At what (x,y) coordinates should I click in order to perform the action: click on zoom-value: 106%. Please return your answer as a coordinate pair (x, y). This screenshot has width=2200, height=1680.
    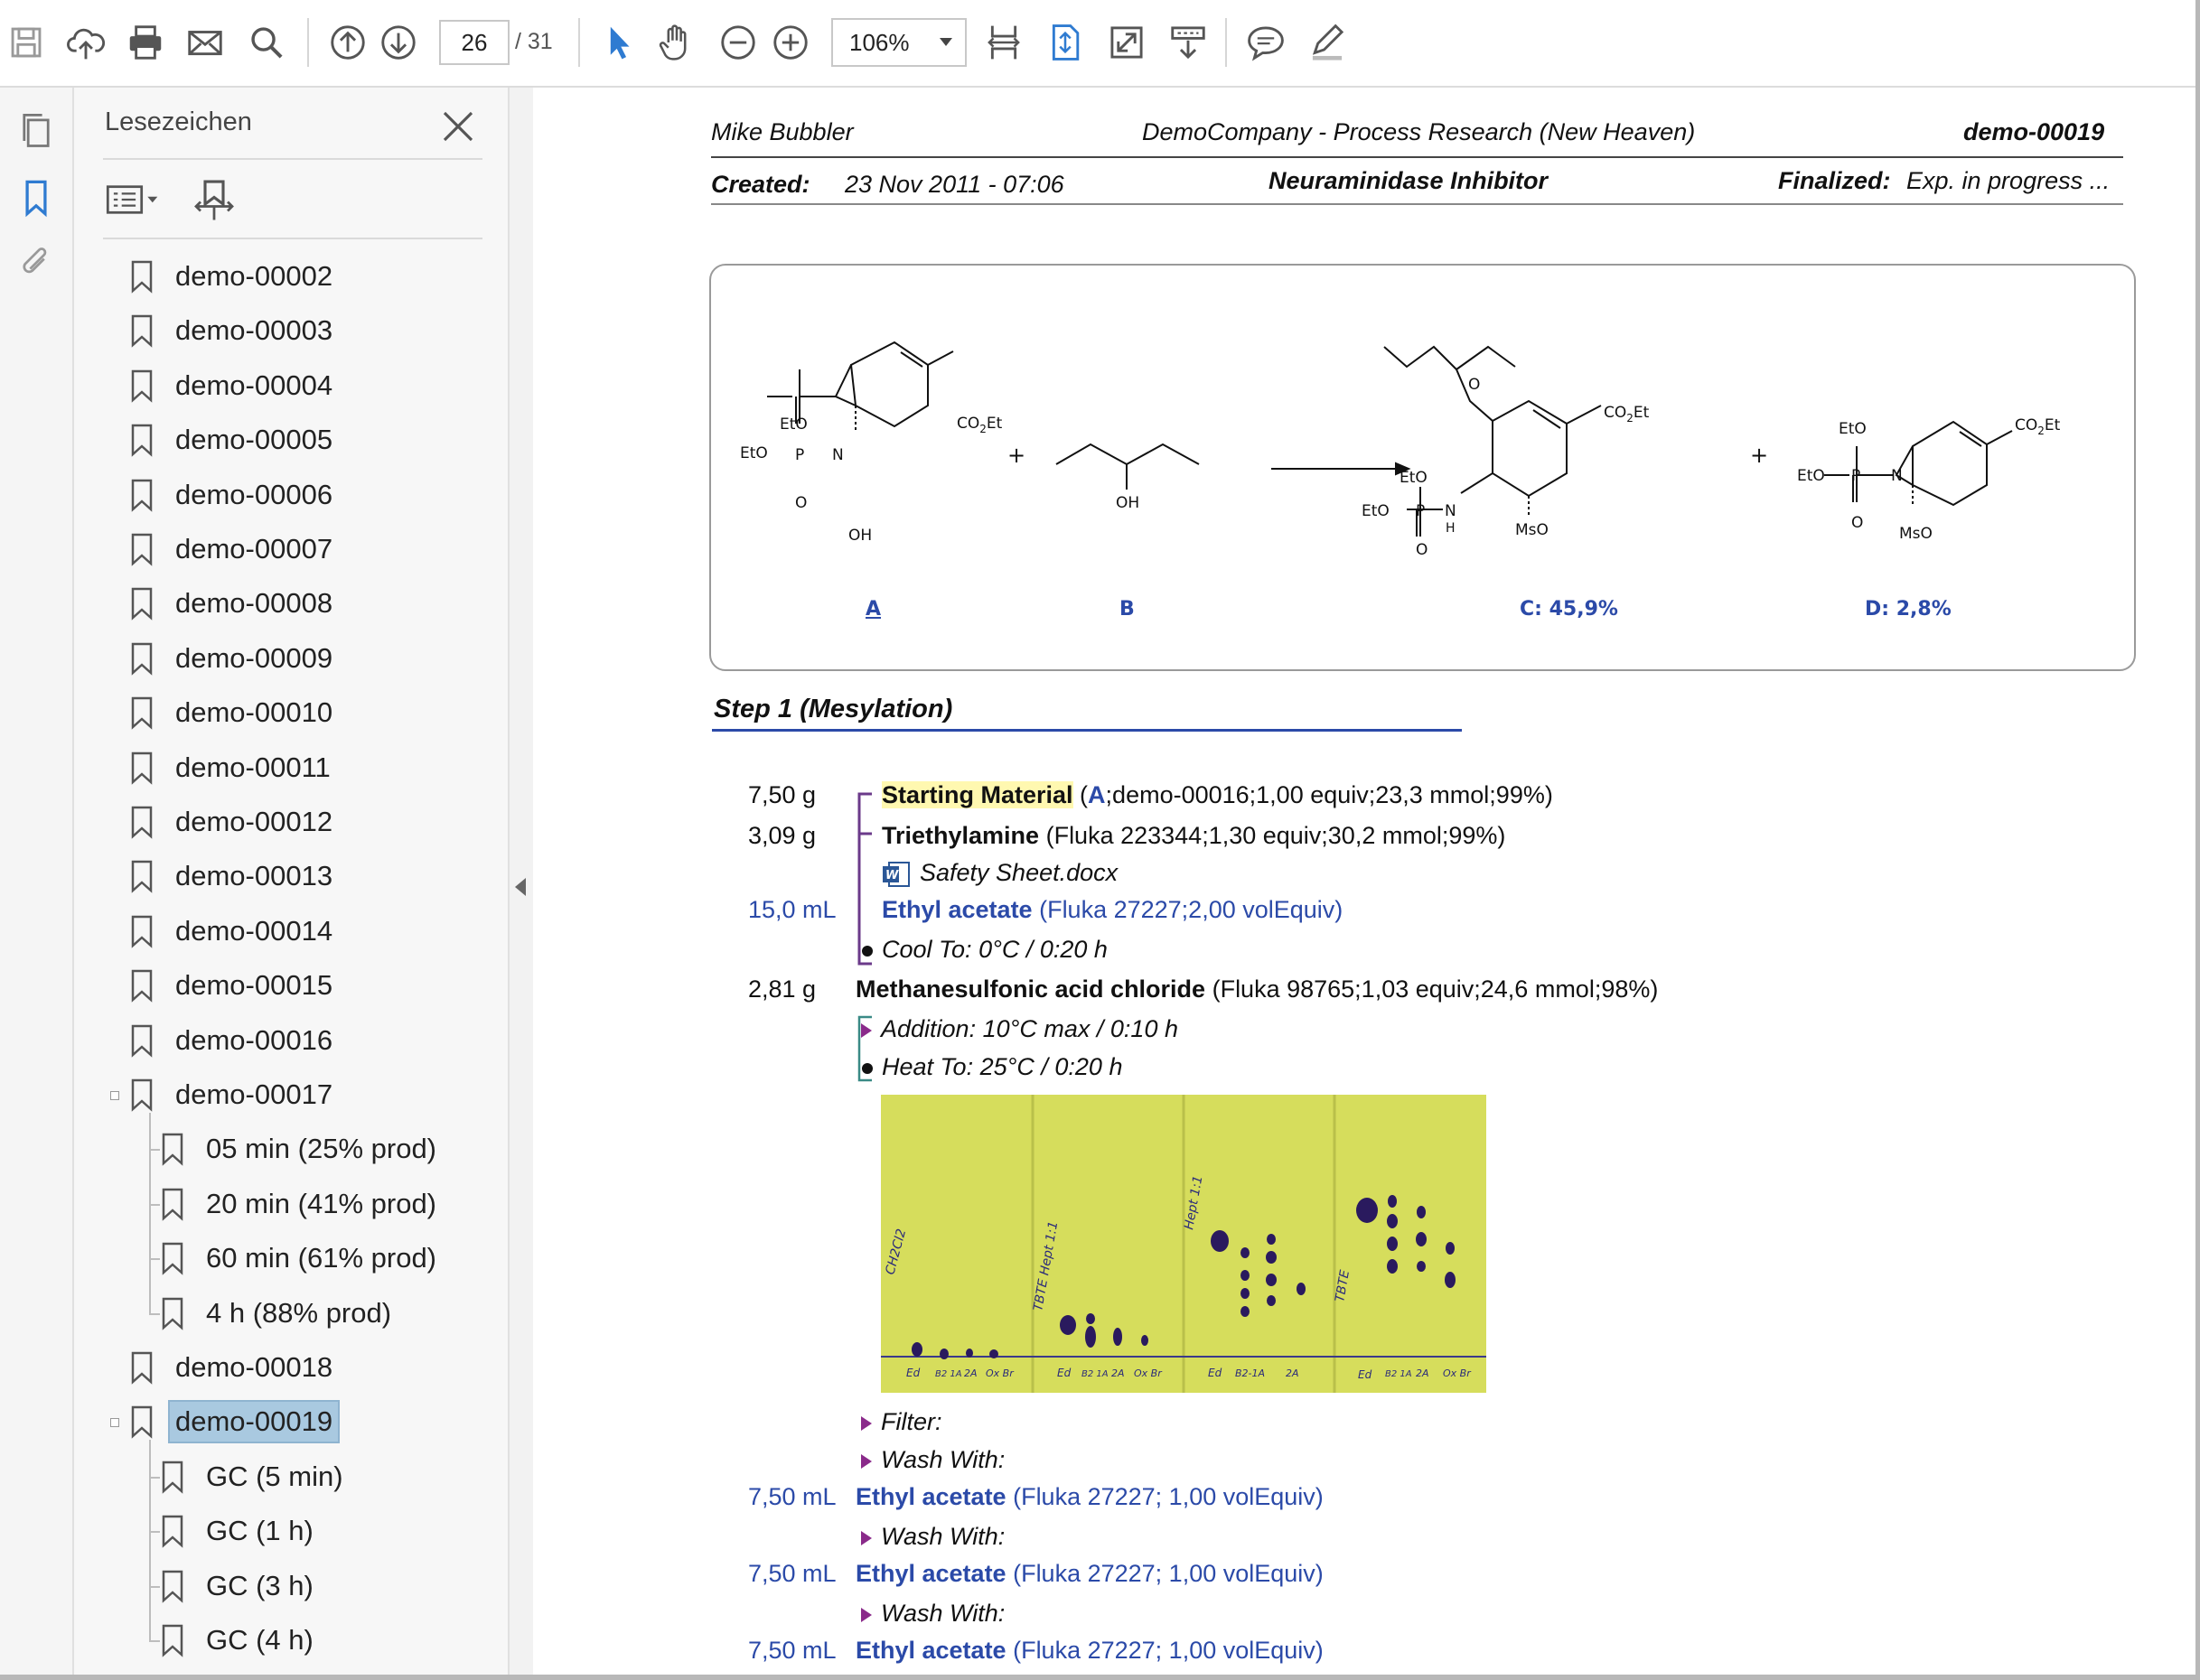
    Looking at the image, I should click on (879, 42).